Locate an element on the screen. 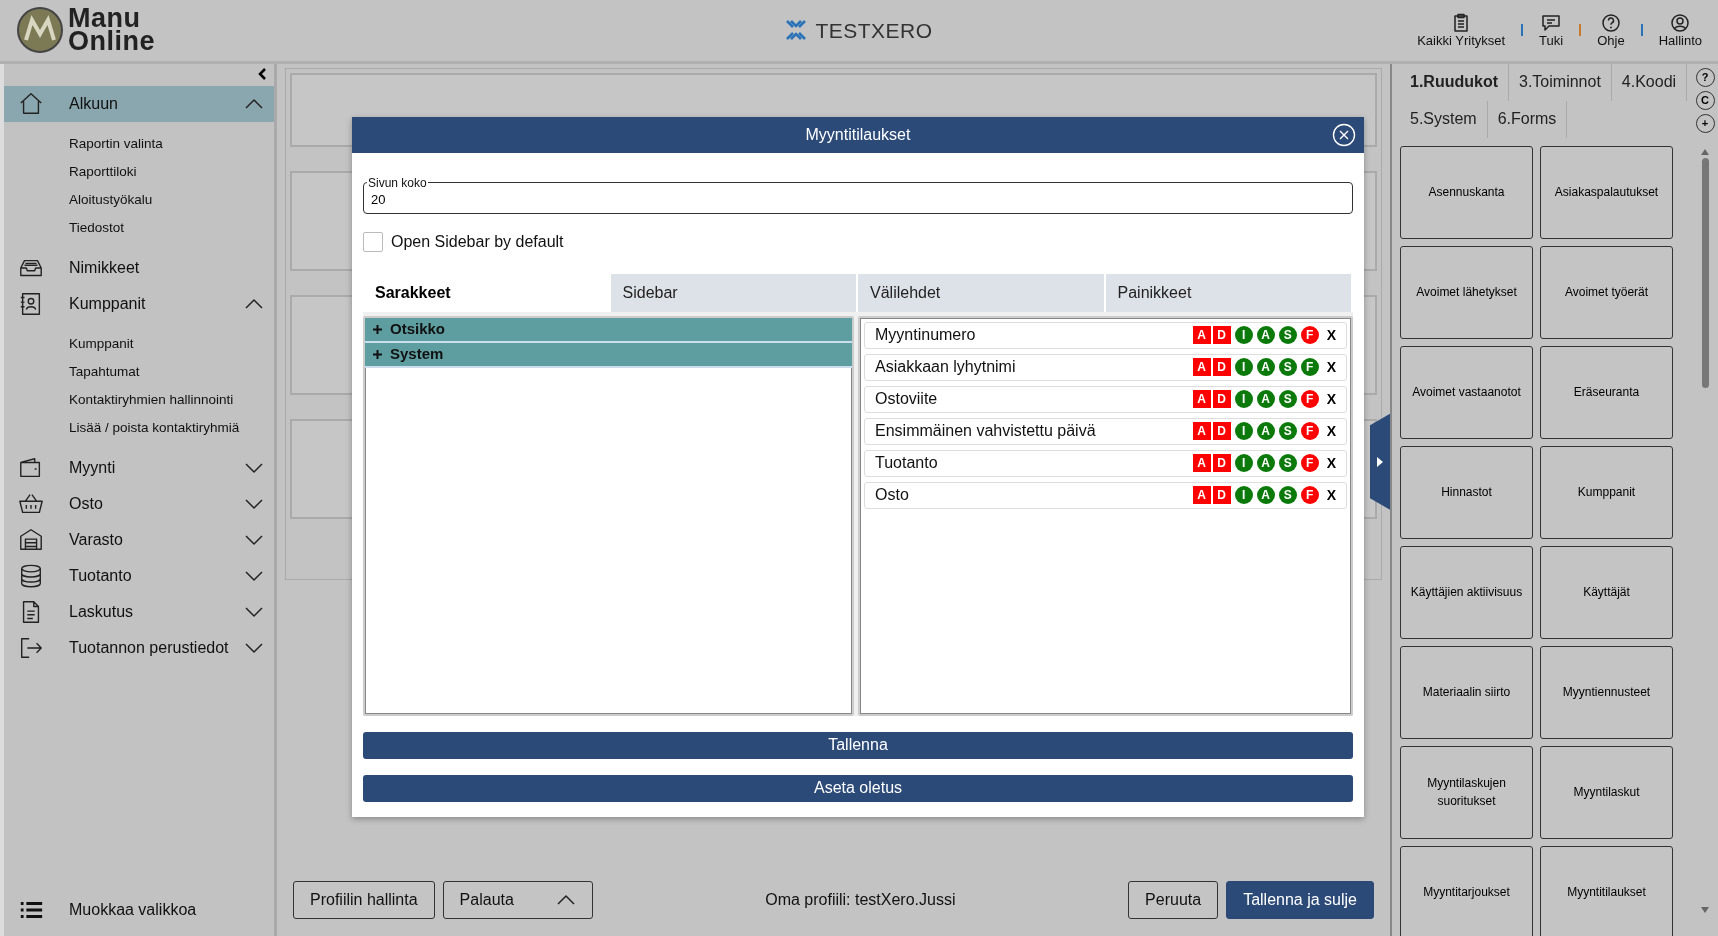  header-action-button: Tuki is located at coordinates (1551, 30).